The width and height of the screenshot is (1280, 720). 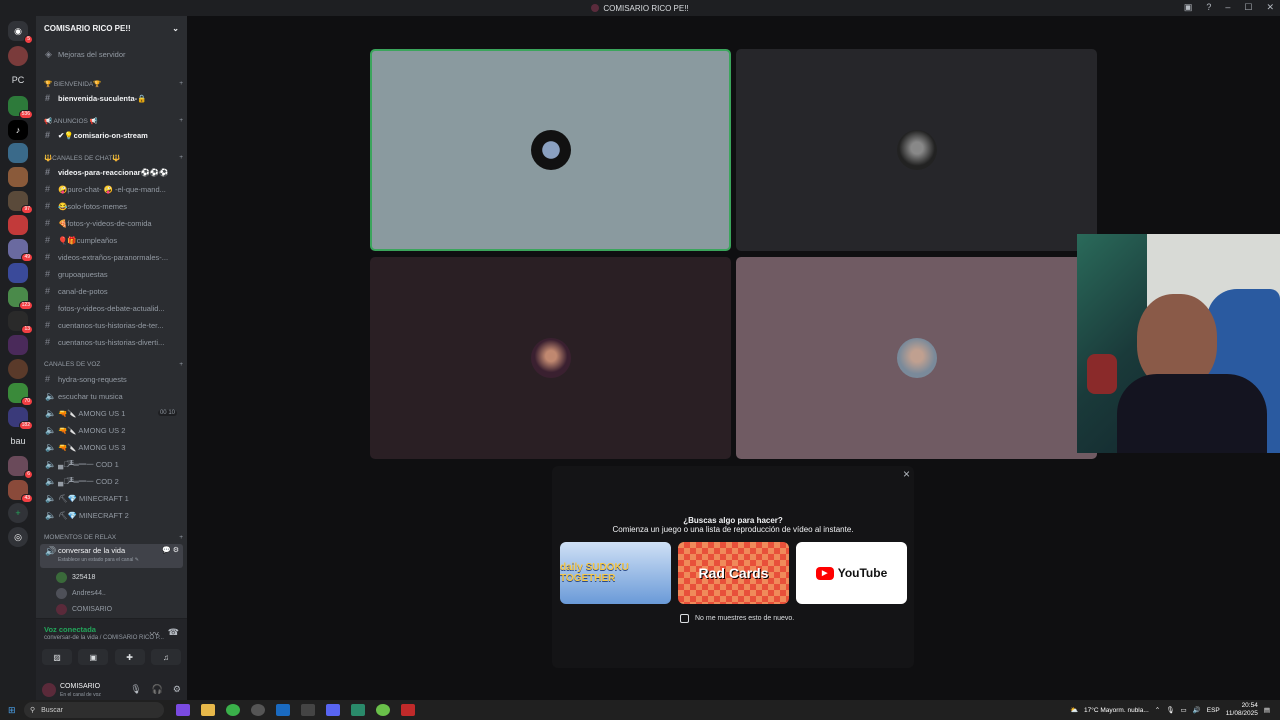 What do you see at coordinates (111, 379) in the screenshot?
I see `channel-hydra: # hydra-song-requests` at bounding box center [111, 379].